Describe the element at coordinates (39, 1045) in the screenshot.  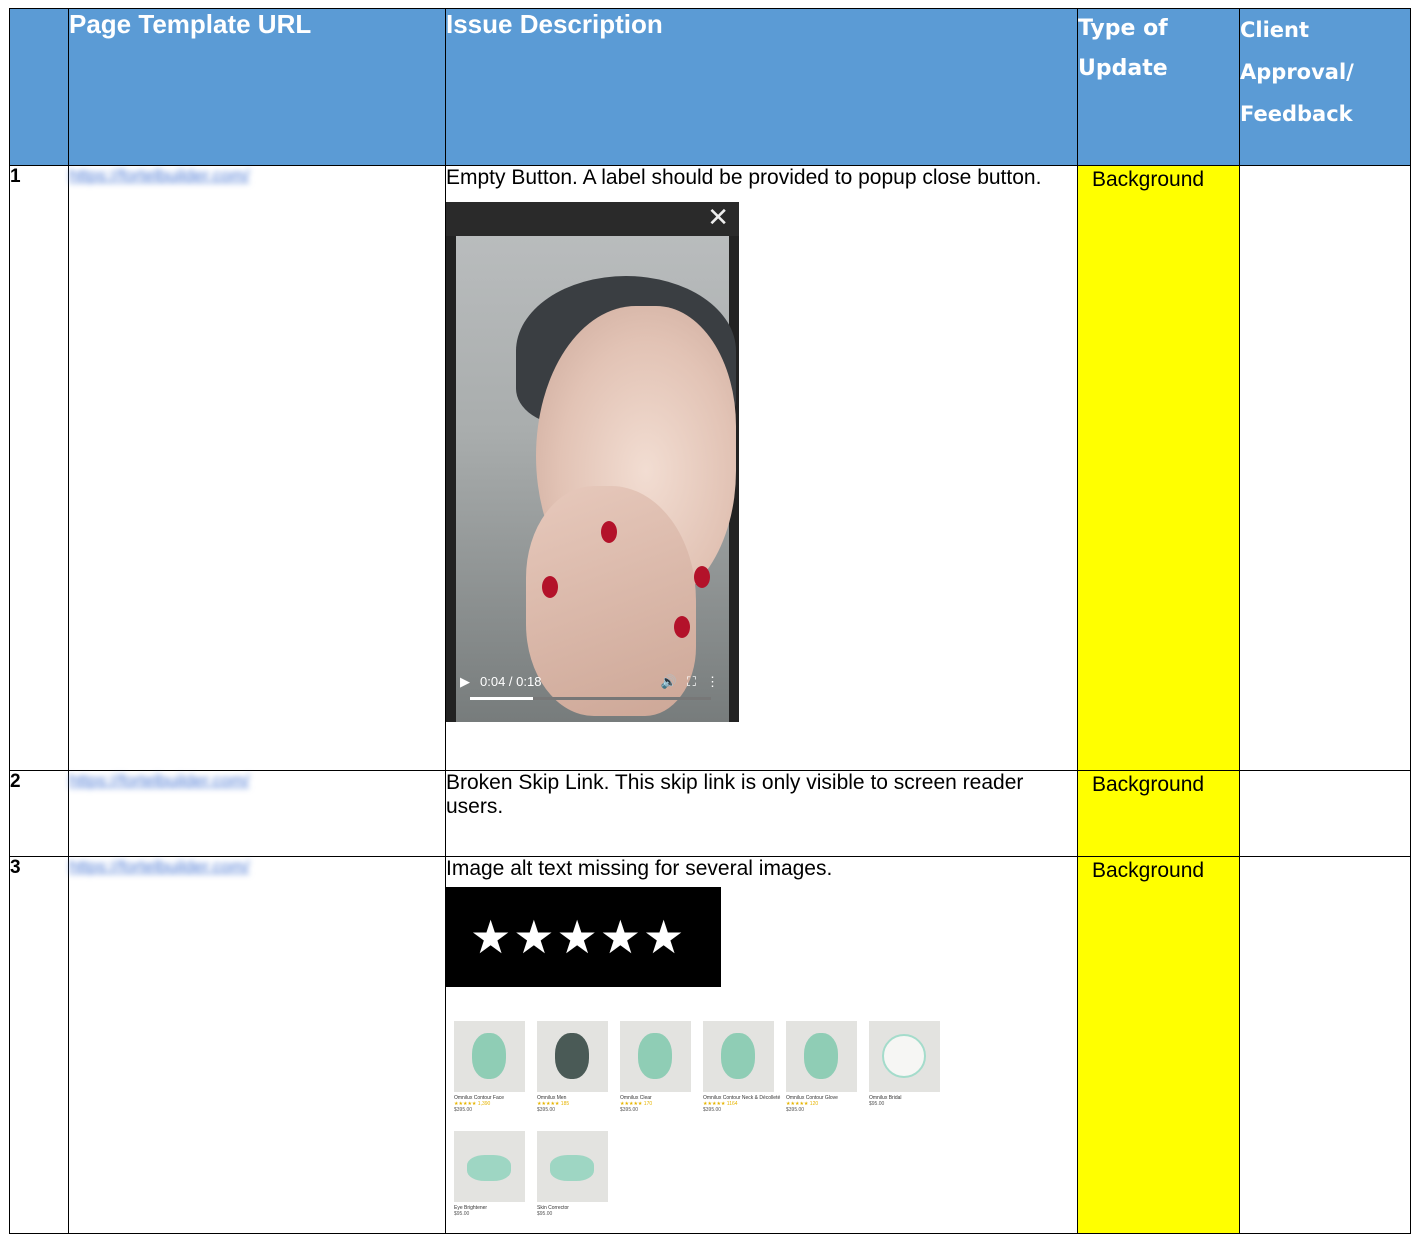
I see `row-number: 3` at that location.